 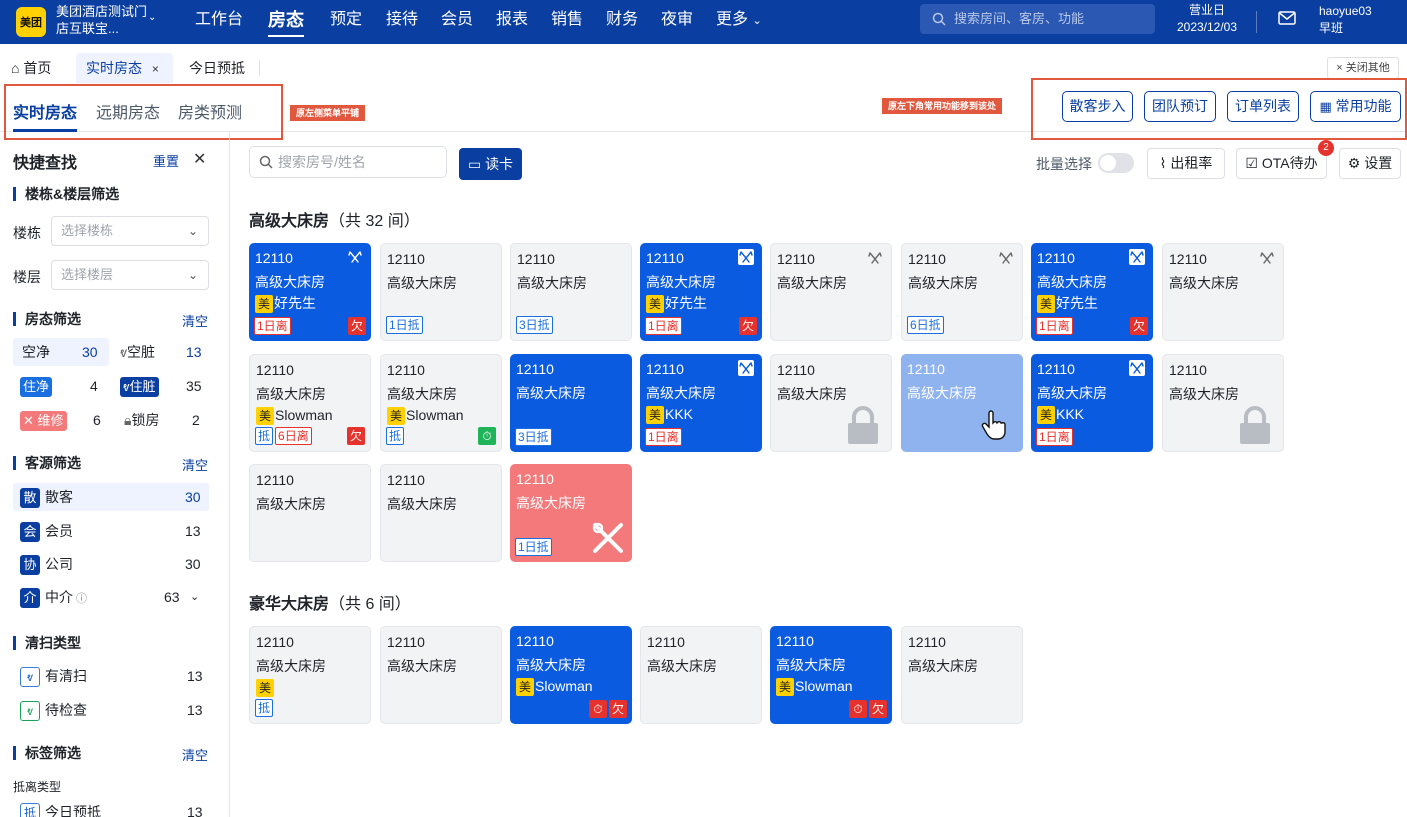 I want to click on arrival-today: 抵今日预抵 13, so click(x=112, y=809).